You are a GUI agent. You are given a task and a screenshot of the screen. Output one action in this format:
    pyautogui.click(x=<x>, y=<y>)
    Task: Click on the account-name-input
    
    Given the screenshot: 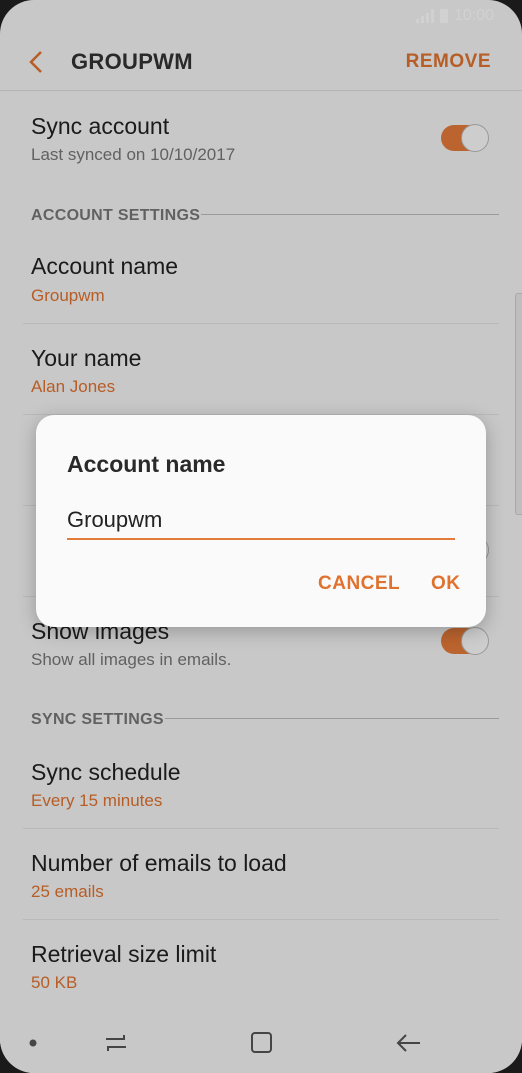 What is the action you would take?
    pyautogui.click(x=261, y=521)
    